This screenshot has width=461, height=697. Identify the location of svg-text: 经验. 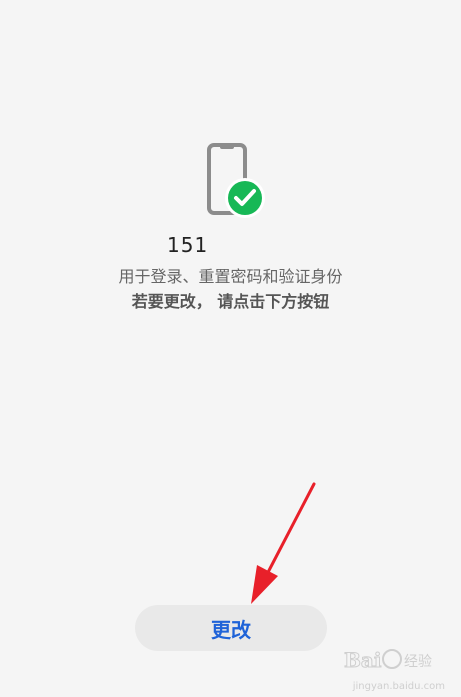
(418, 662).